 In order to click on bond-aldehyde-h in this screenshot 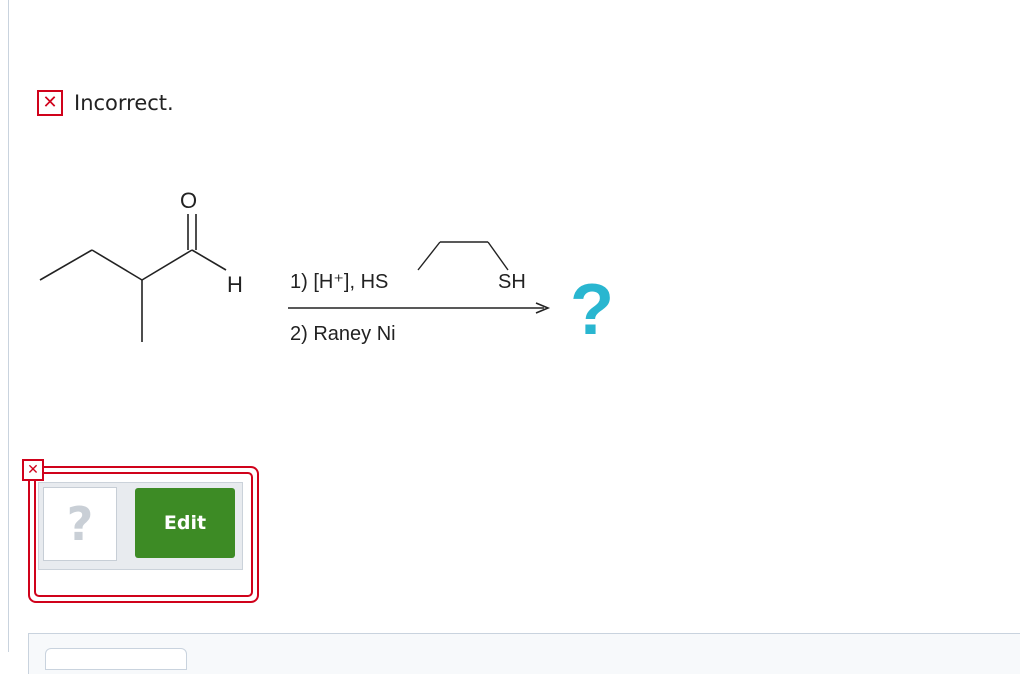, I will do `click(209, 260)`.